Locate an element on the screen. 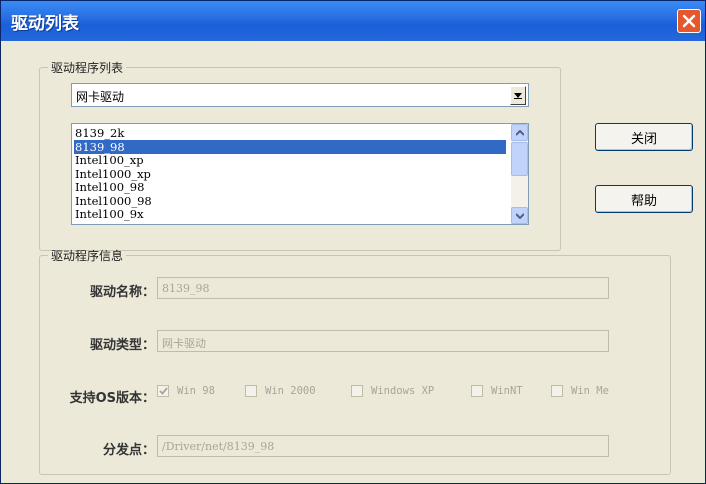  os-checkbox: Win 2000 is located at coordinates (280, 391).